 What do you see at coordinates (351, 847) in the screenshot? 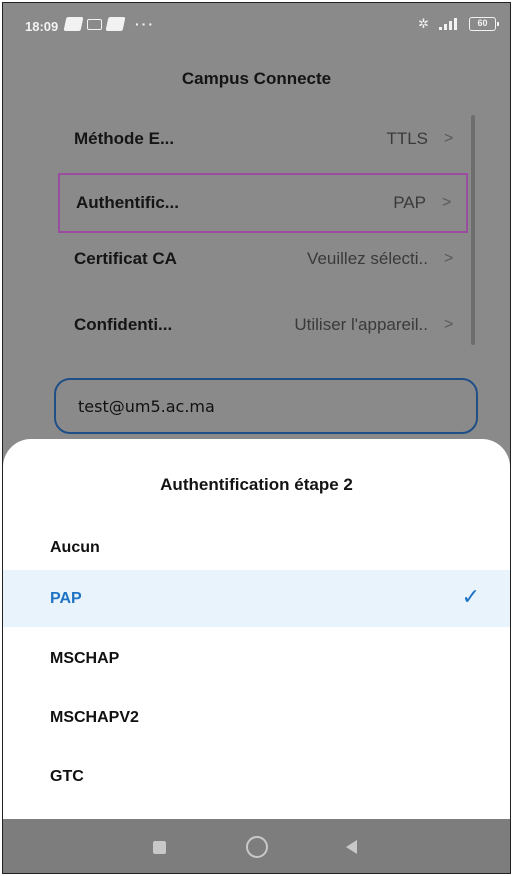
I see `back-icon` at bounding box center [351, 847].